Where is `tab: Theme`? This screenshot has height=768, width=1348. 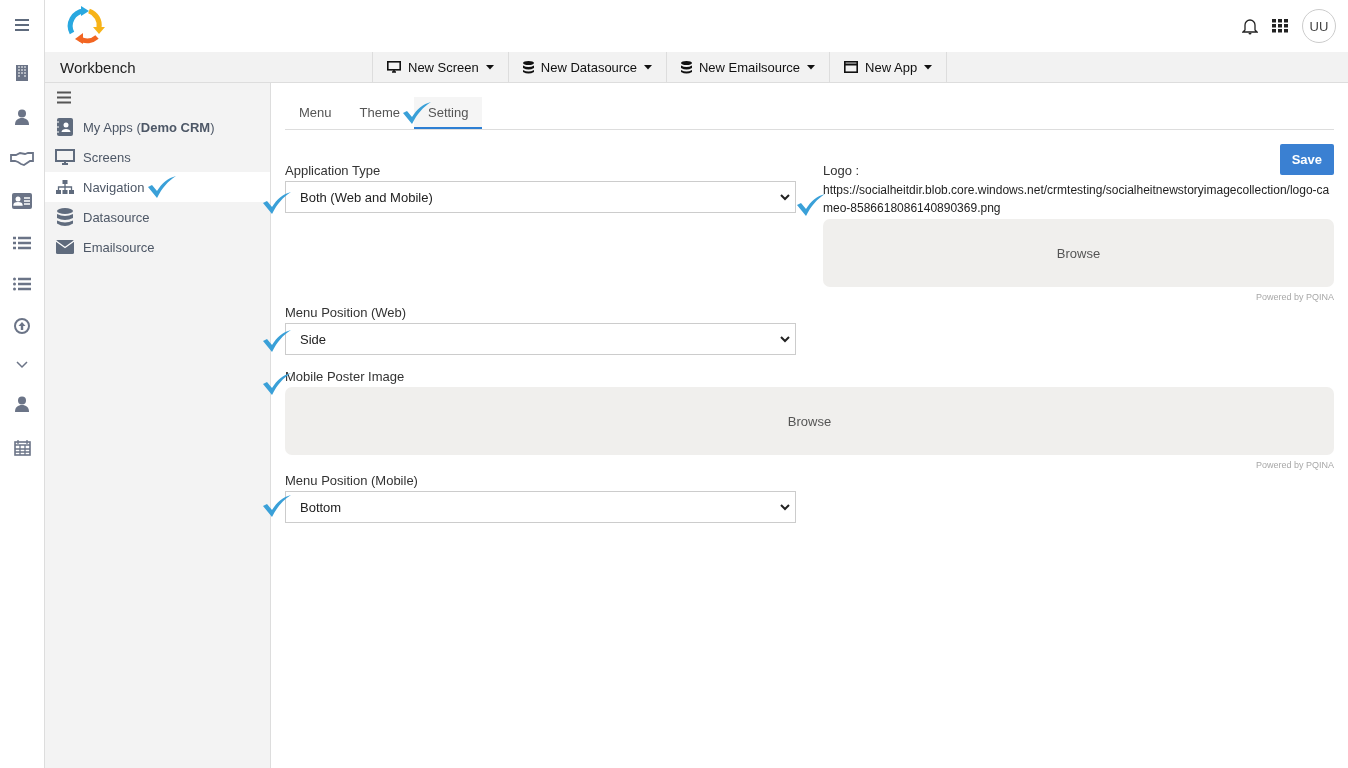 tab: Theme is located at coordinates (379, 113).